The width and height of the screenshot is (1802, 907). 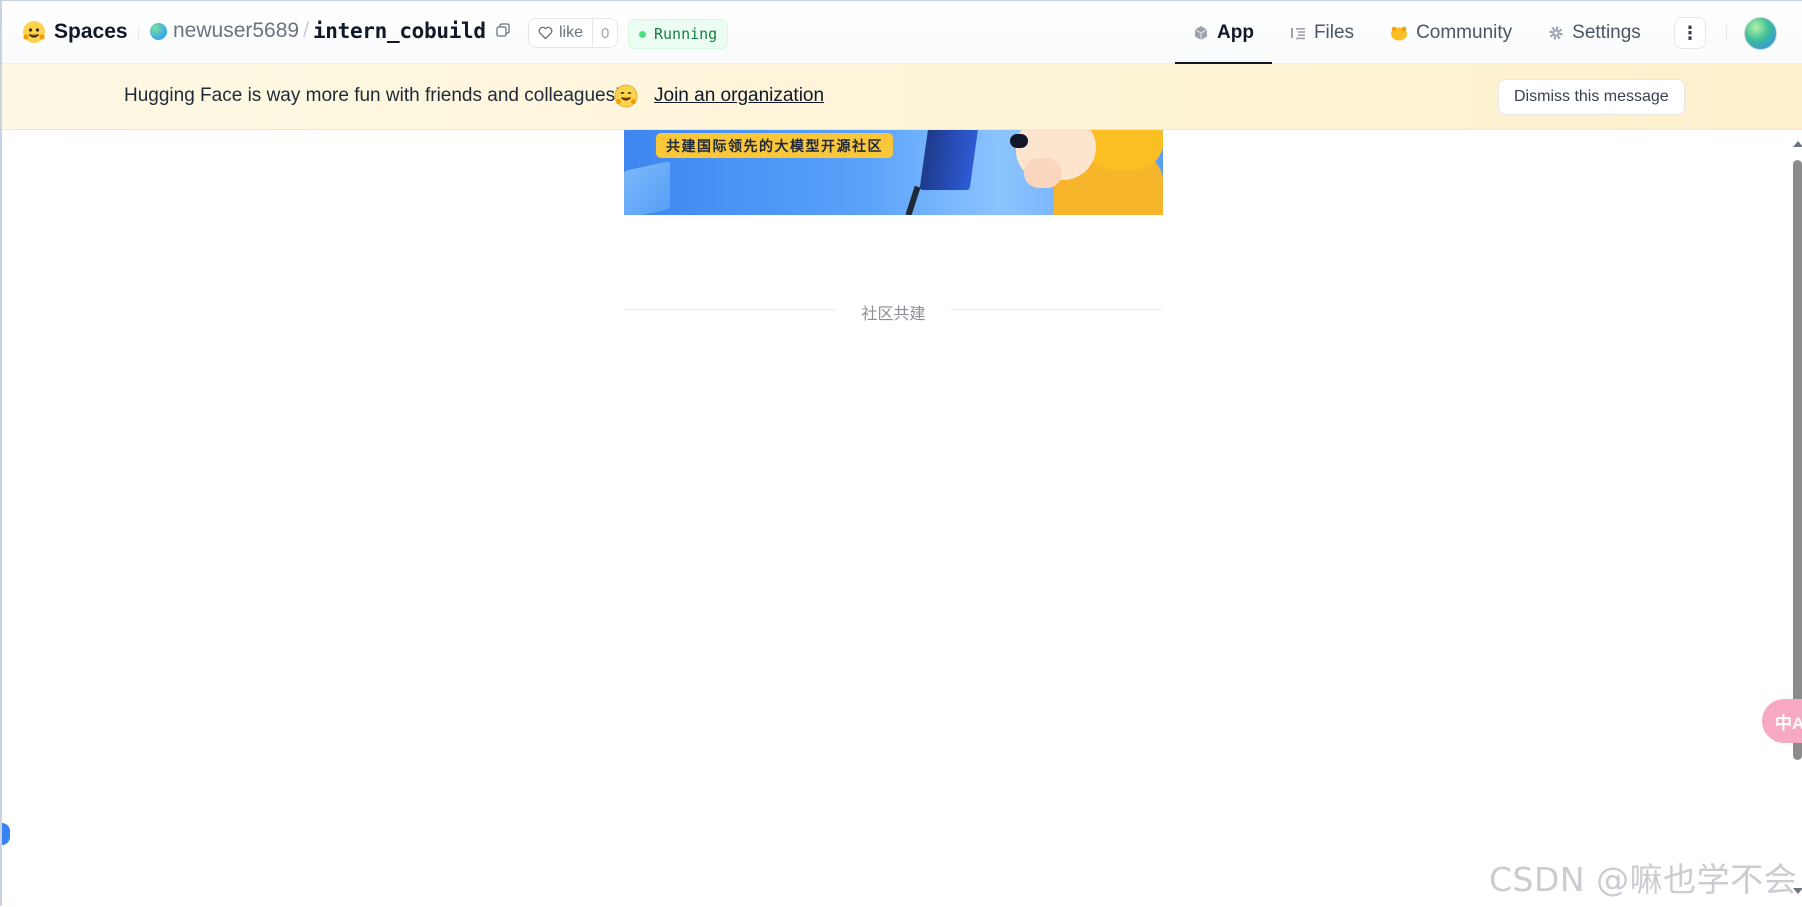 I want to click on user-avatar, so click(x=1760, y=33).